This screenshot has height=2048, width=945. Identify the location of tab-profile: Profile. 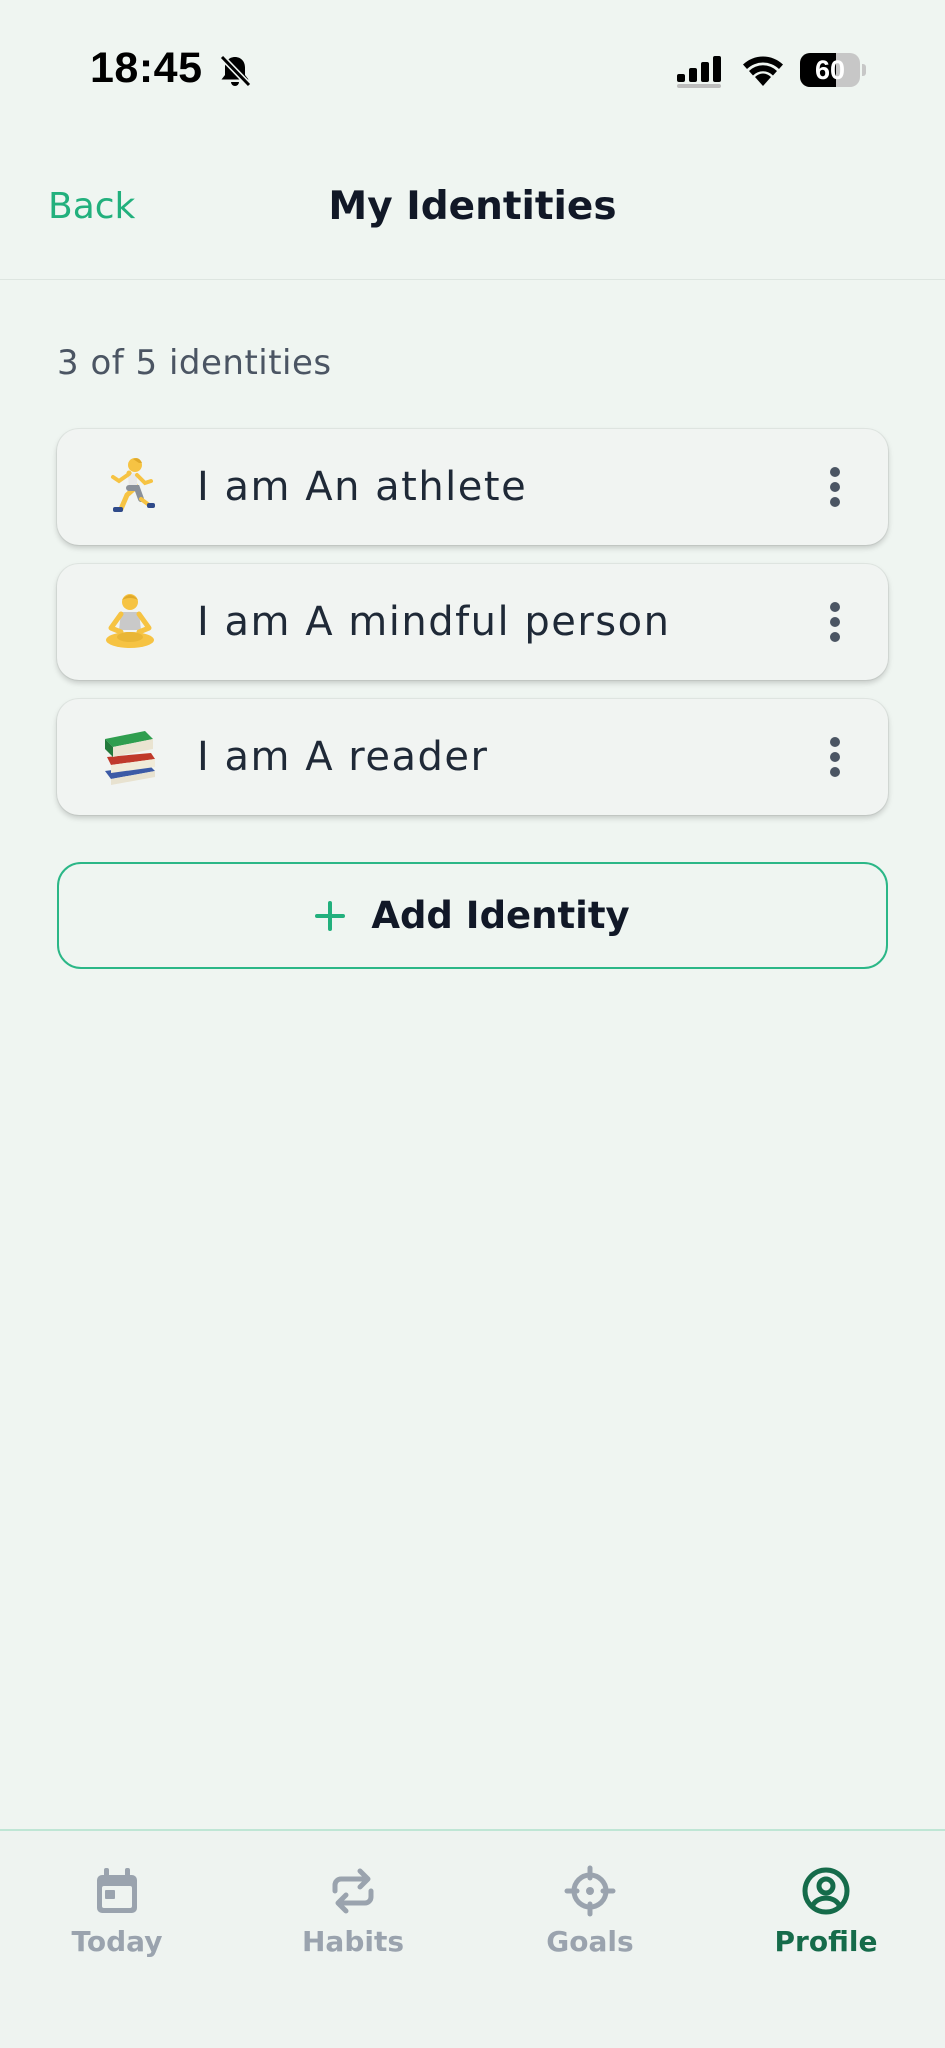
(826, 1911).